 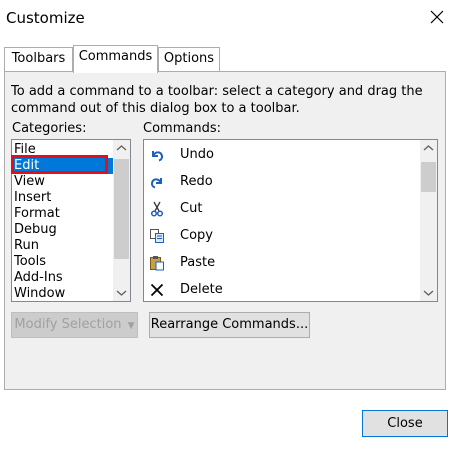 What do you see at coordinates (67, 246) in the screenshot?
I see `category-item-run: Run` at bounding box center [67, 246].